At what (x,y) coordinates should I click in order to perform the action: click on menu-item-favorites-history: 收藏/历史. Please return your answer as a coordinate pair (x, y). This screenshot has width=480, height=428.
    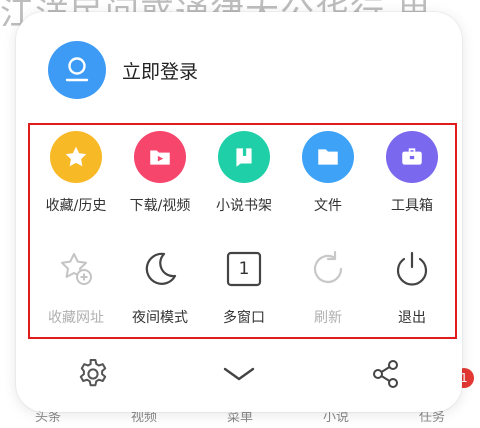
    Looking at the image, I should click on (76, 173).